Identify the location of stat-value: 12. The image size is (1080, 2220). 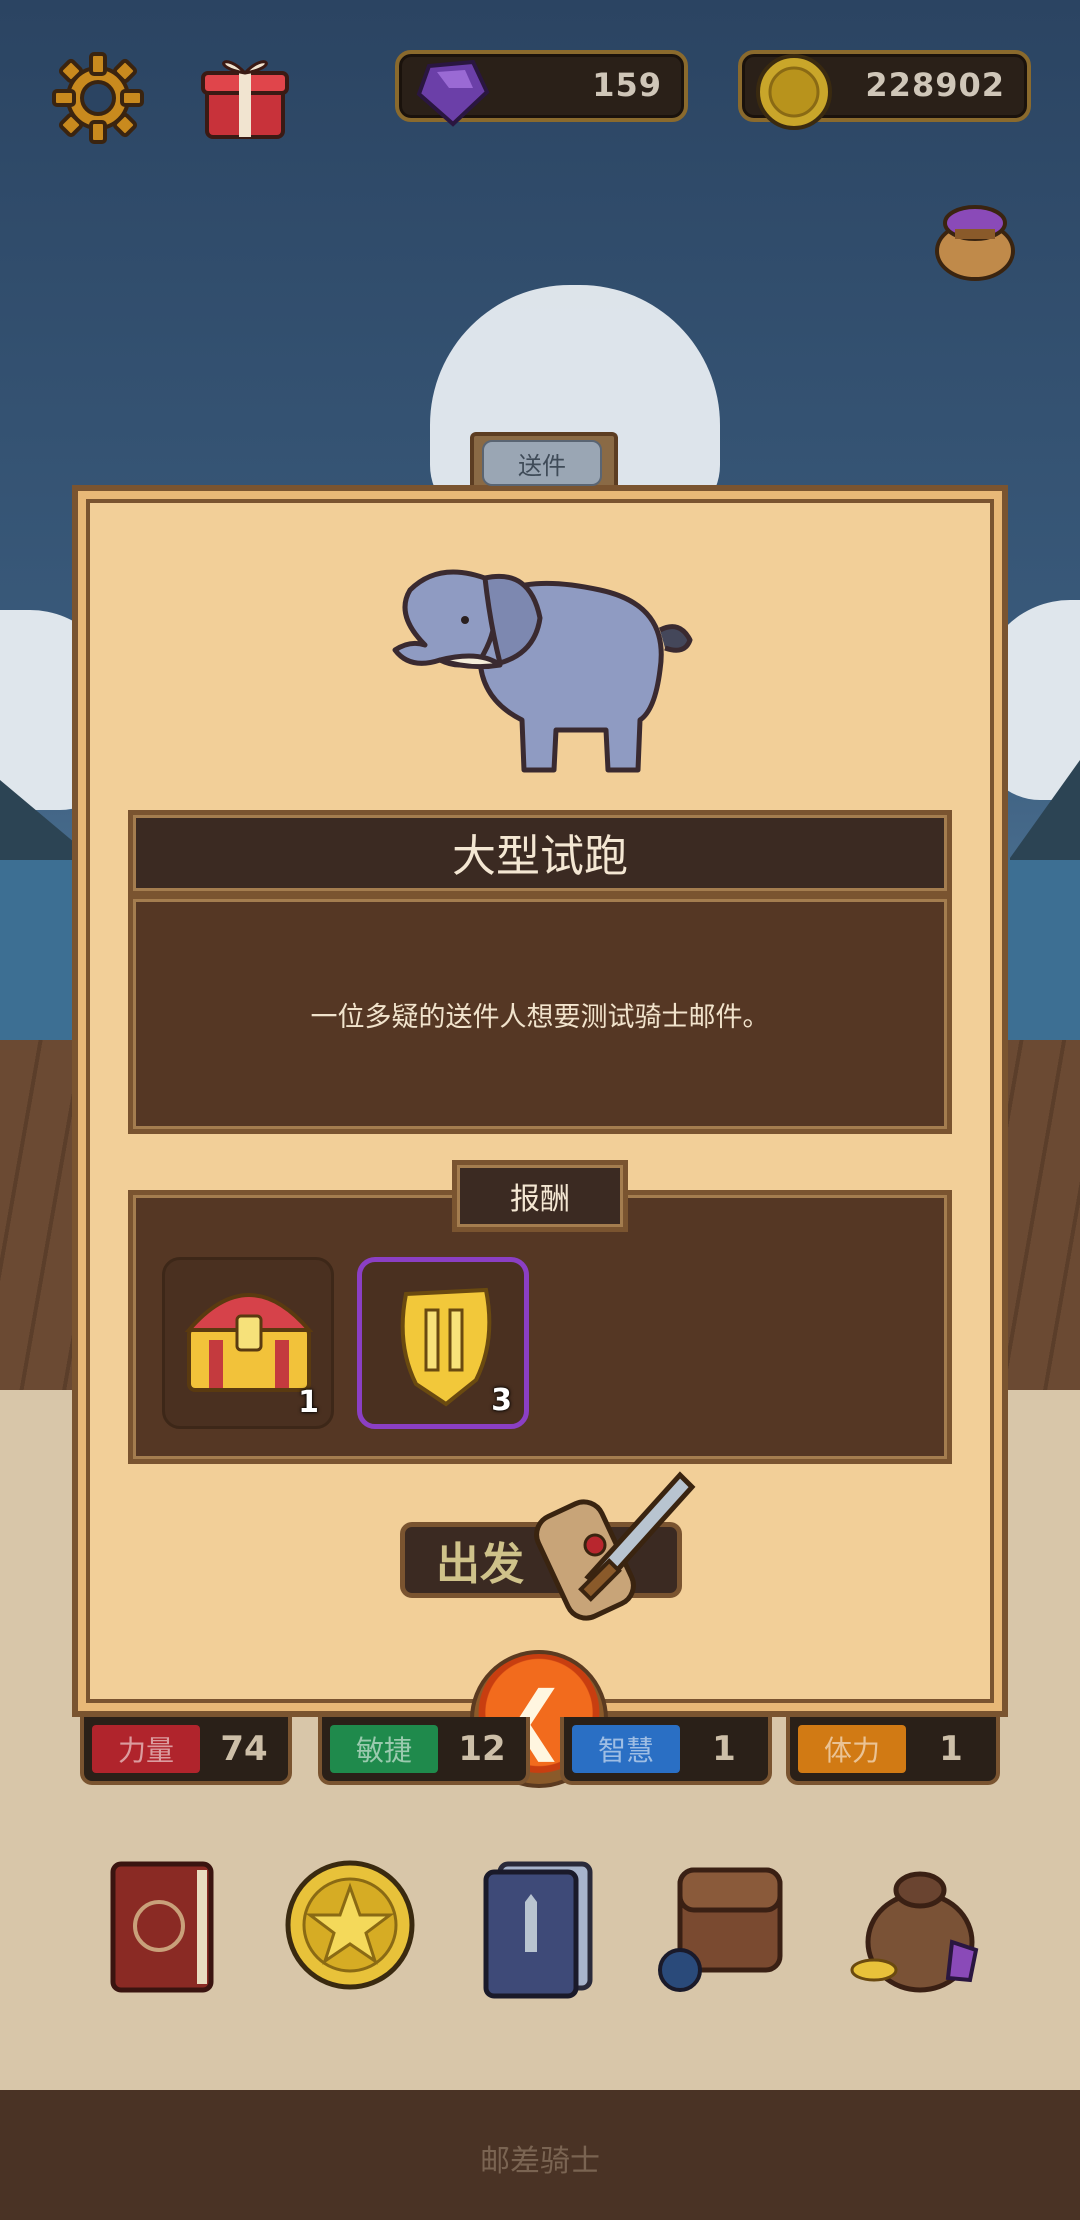
(482, 1749).